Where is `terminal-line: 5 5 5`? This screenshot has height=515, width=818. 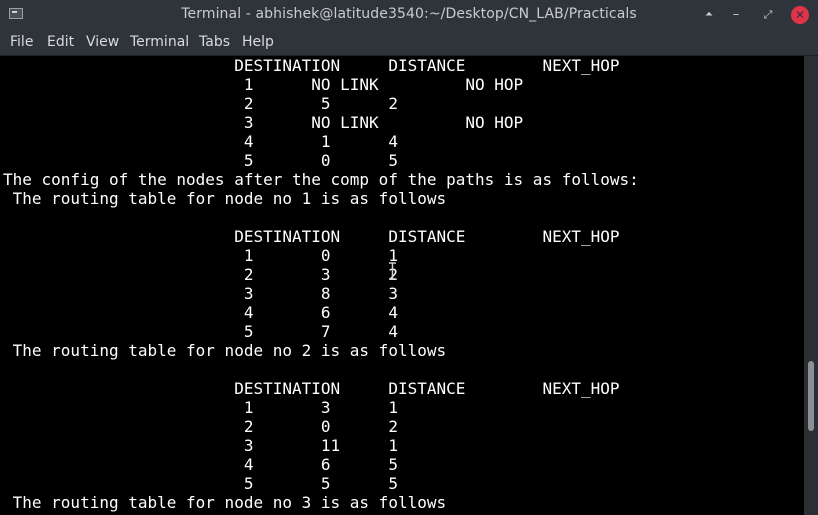
terminal-line: 5 5 5 is located at coordinates (200, 483).